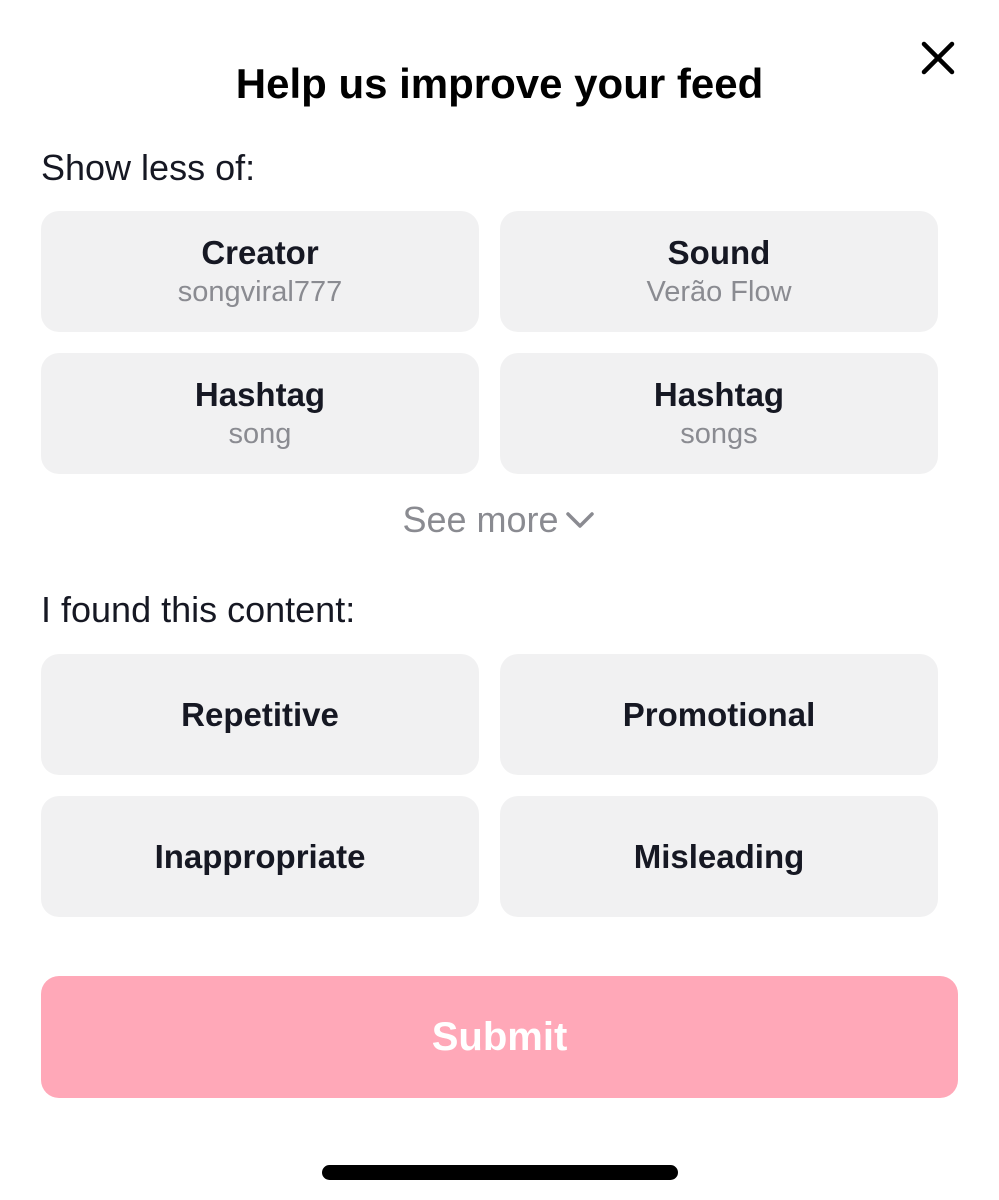 Image resolution: width=999 pixels, height=1200 pixels. What do you see at coordinates (719, 271) in the screenshot?
I see `option-sound: Sound Verão Flow` at bounding box center [719, 271].